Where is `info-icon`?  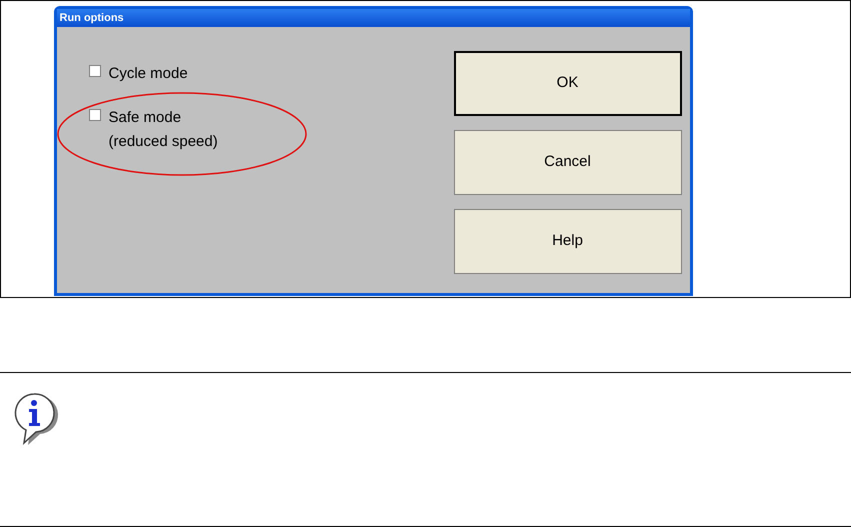
info-icon is located at coordinates (36, 419).